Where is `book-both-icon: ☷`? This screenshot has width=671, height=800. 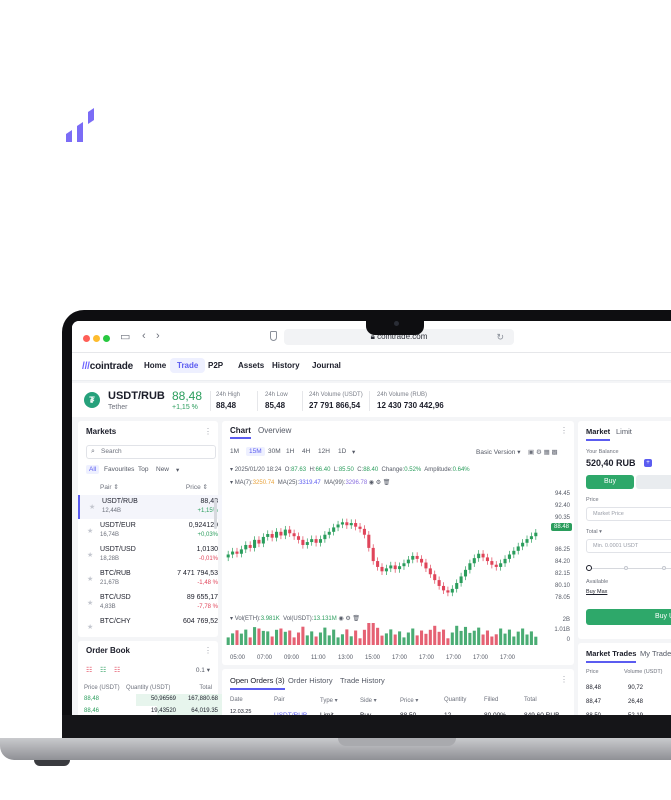 book-both-icon: ☷ is located at coordinates (89, 670).